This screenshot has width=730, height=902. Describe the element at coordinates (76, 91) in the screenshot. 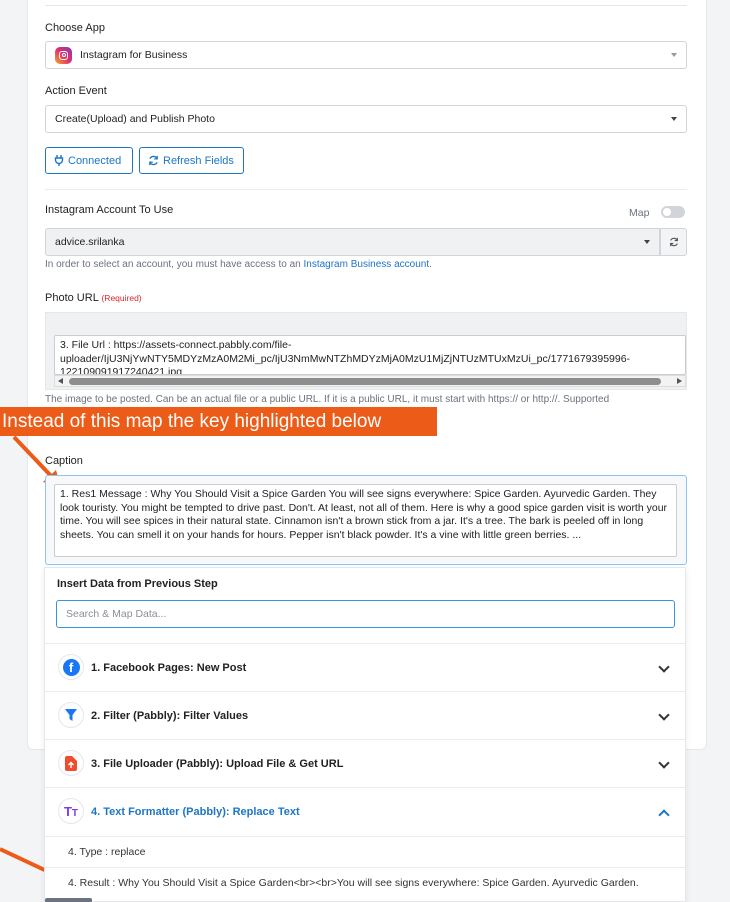

I see `action-event-label: Action Event` at that location.